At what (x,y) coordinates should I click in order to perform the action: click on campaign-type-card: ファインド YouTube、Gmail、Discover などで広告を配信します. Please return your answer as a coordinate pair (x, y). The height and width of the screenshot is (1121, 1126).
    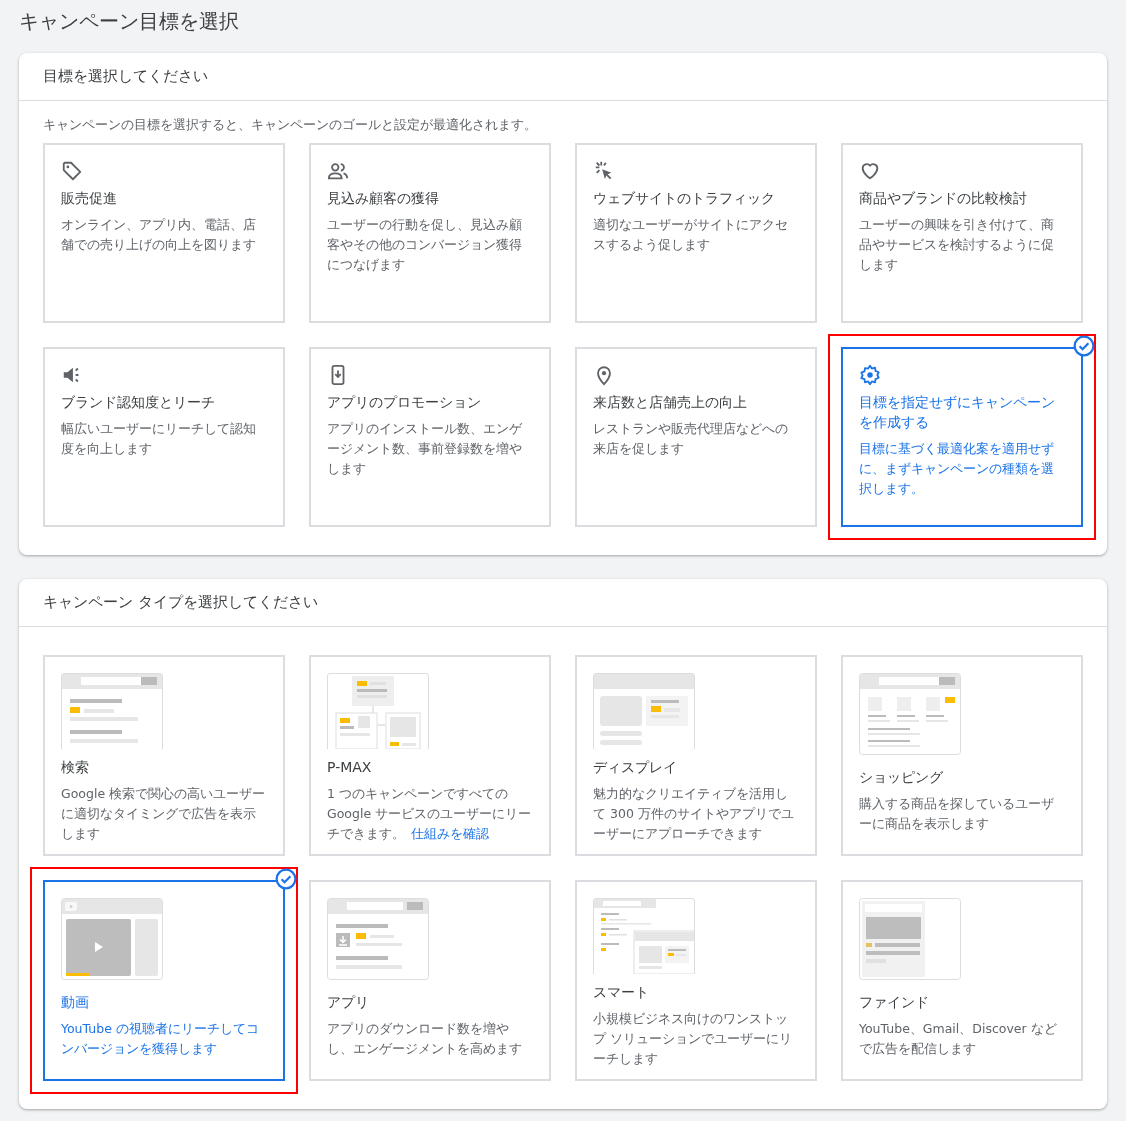
    Looking at the image, I should click on (962, 980).